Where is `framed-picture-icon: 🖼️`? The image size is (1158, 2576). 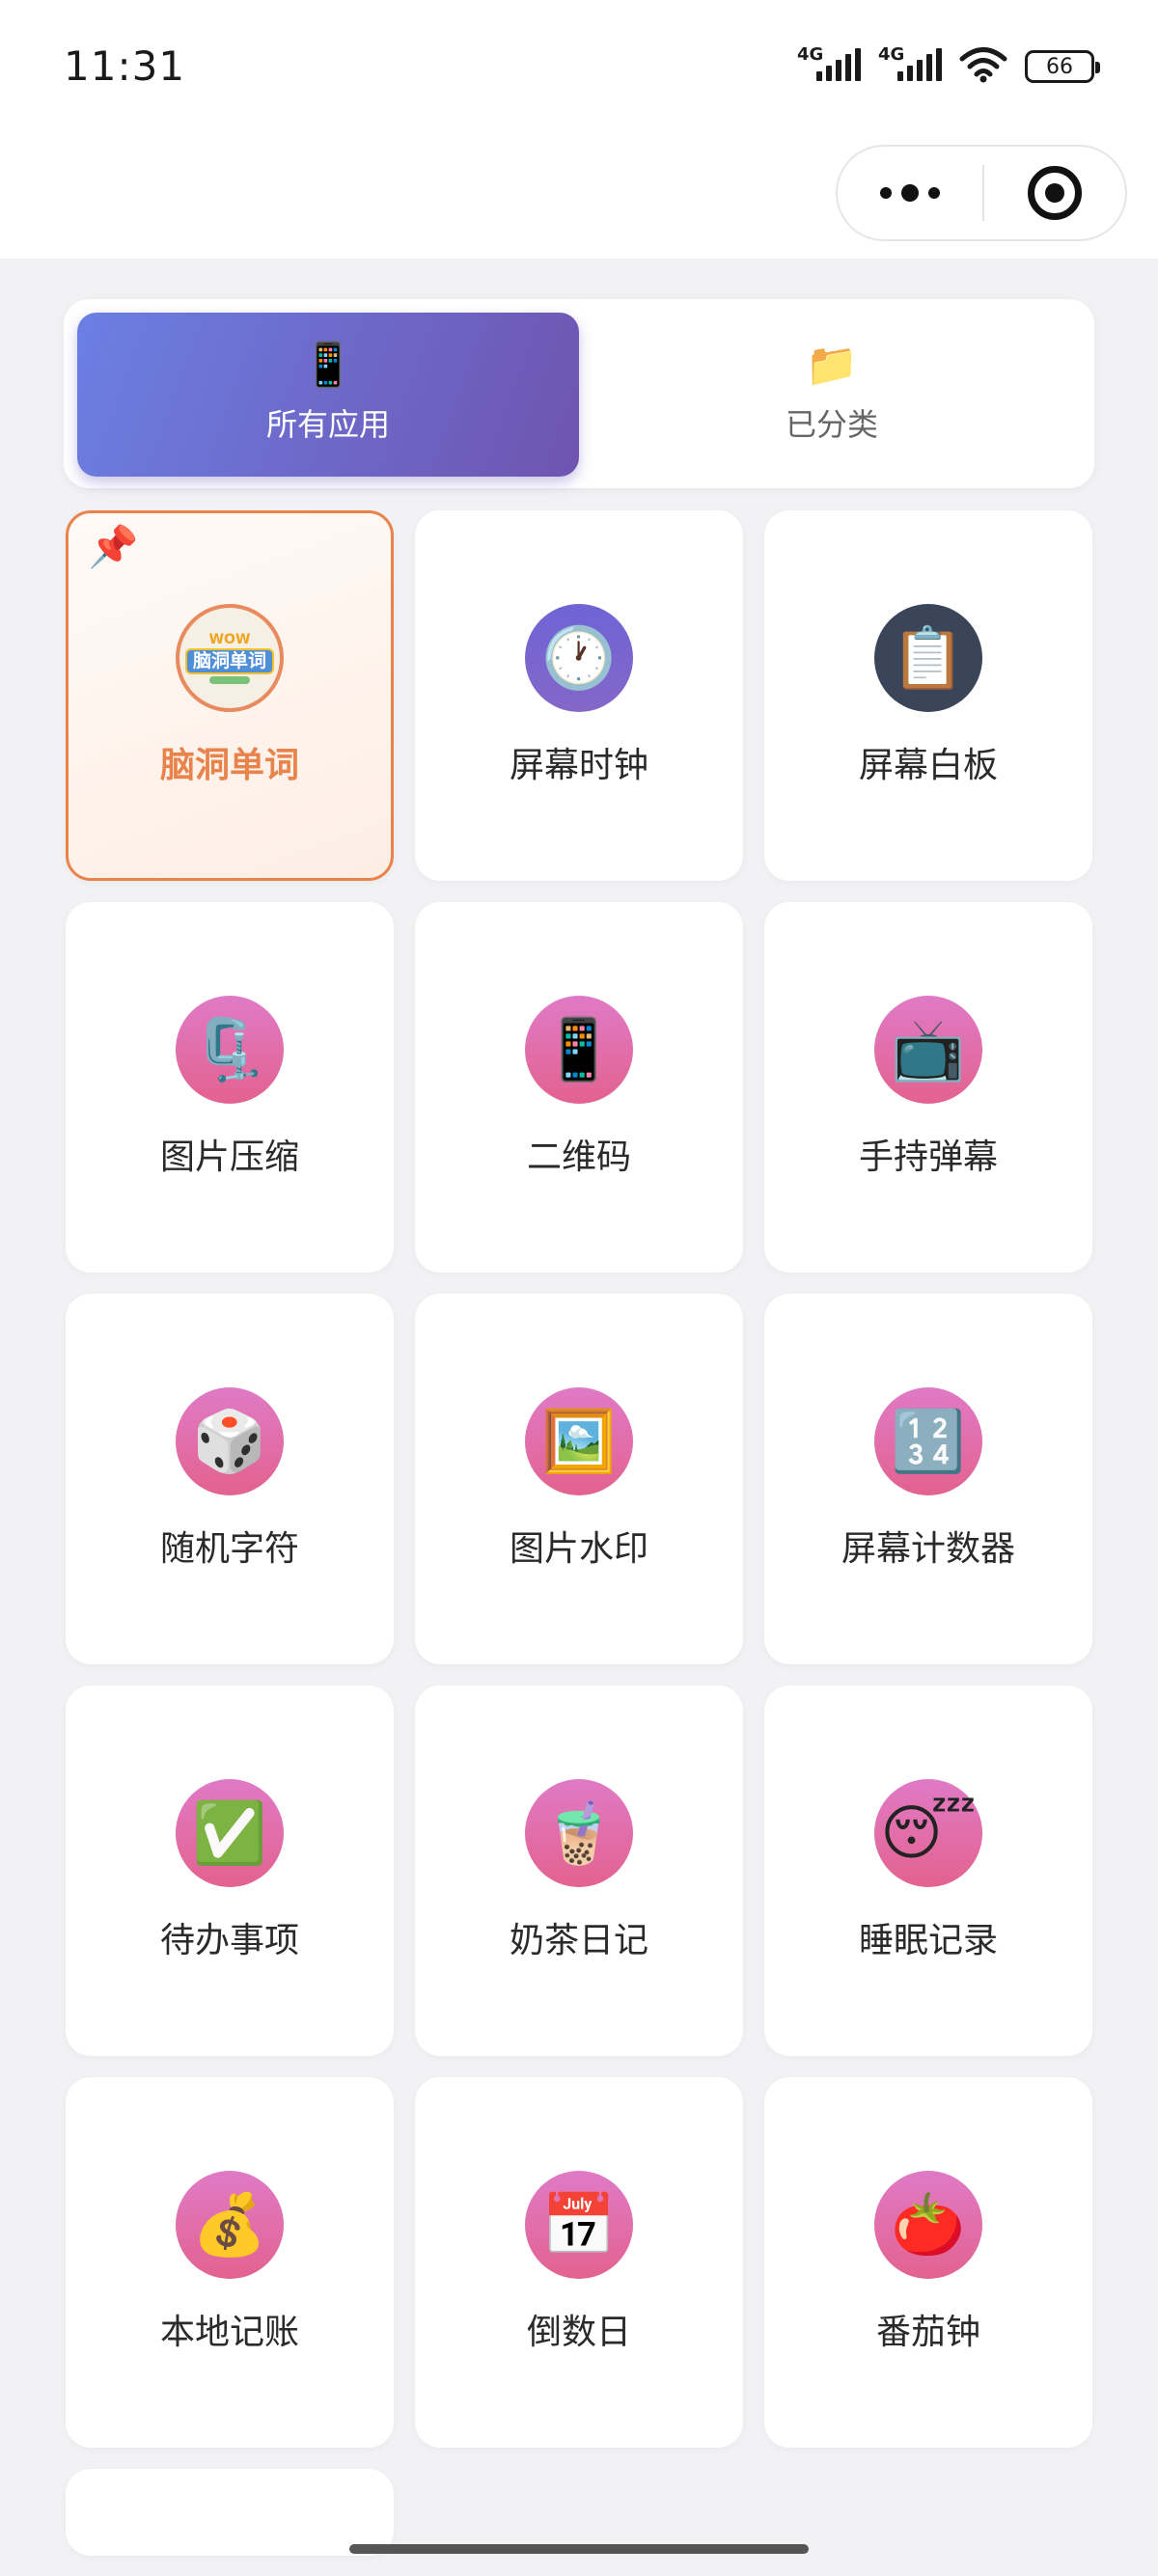
framed-picture-icon: 🖼️ is located at coordinates (579, 1441).